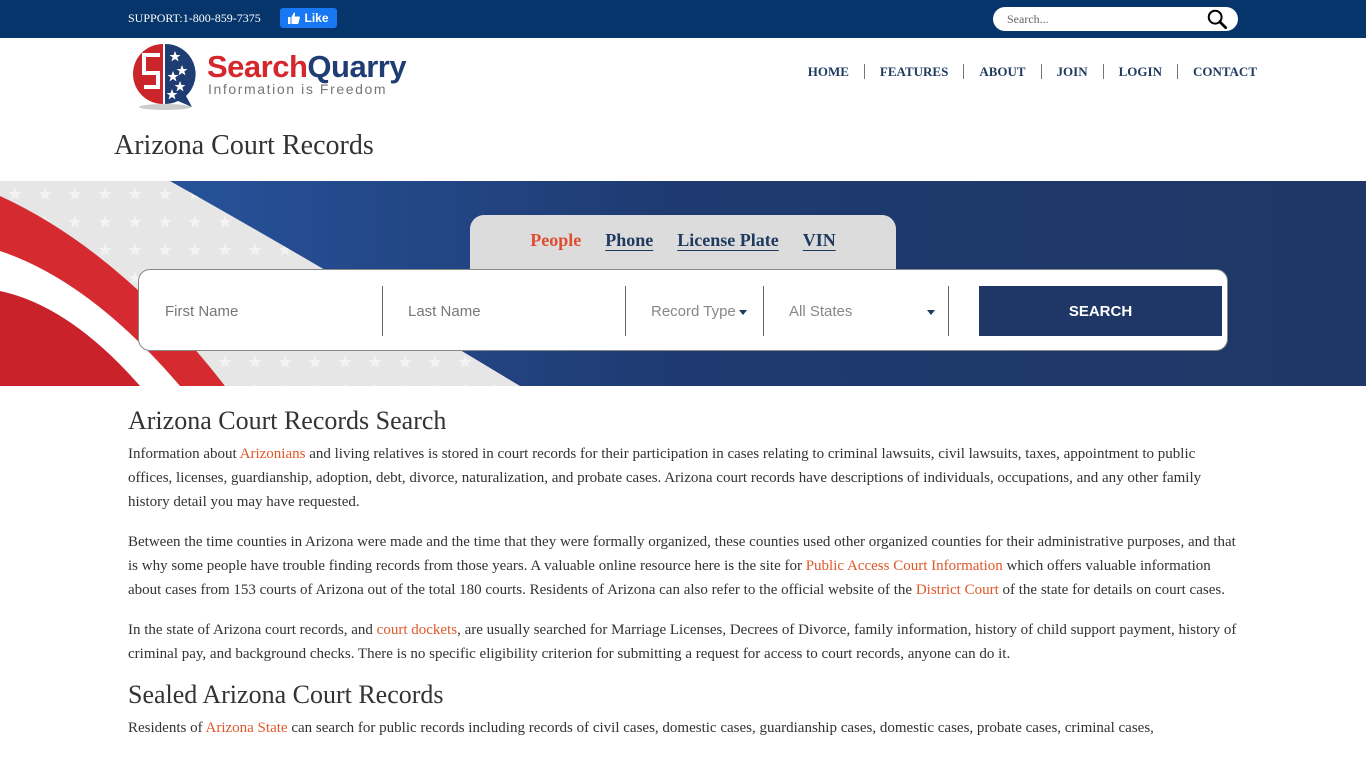 This screenshot has height=768, width=1366. I want to click on court-dockets-link: court dockets, so click(417, 630).